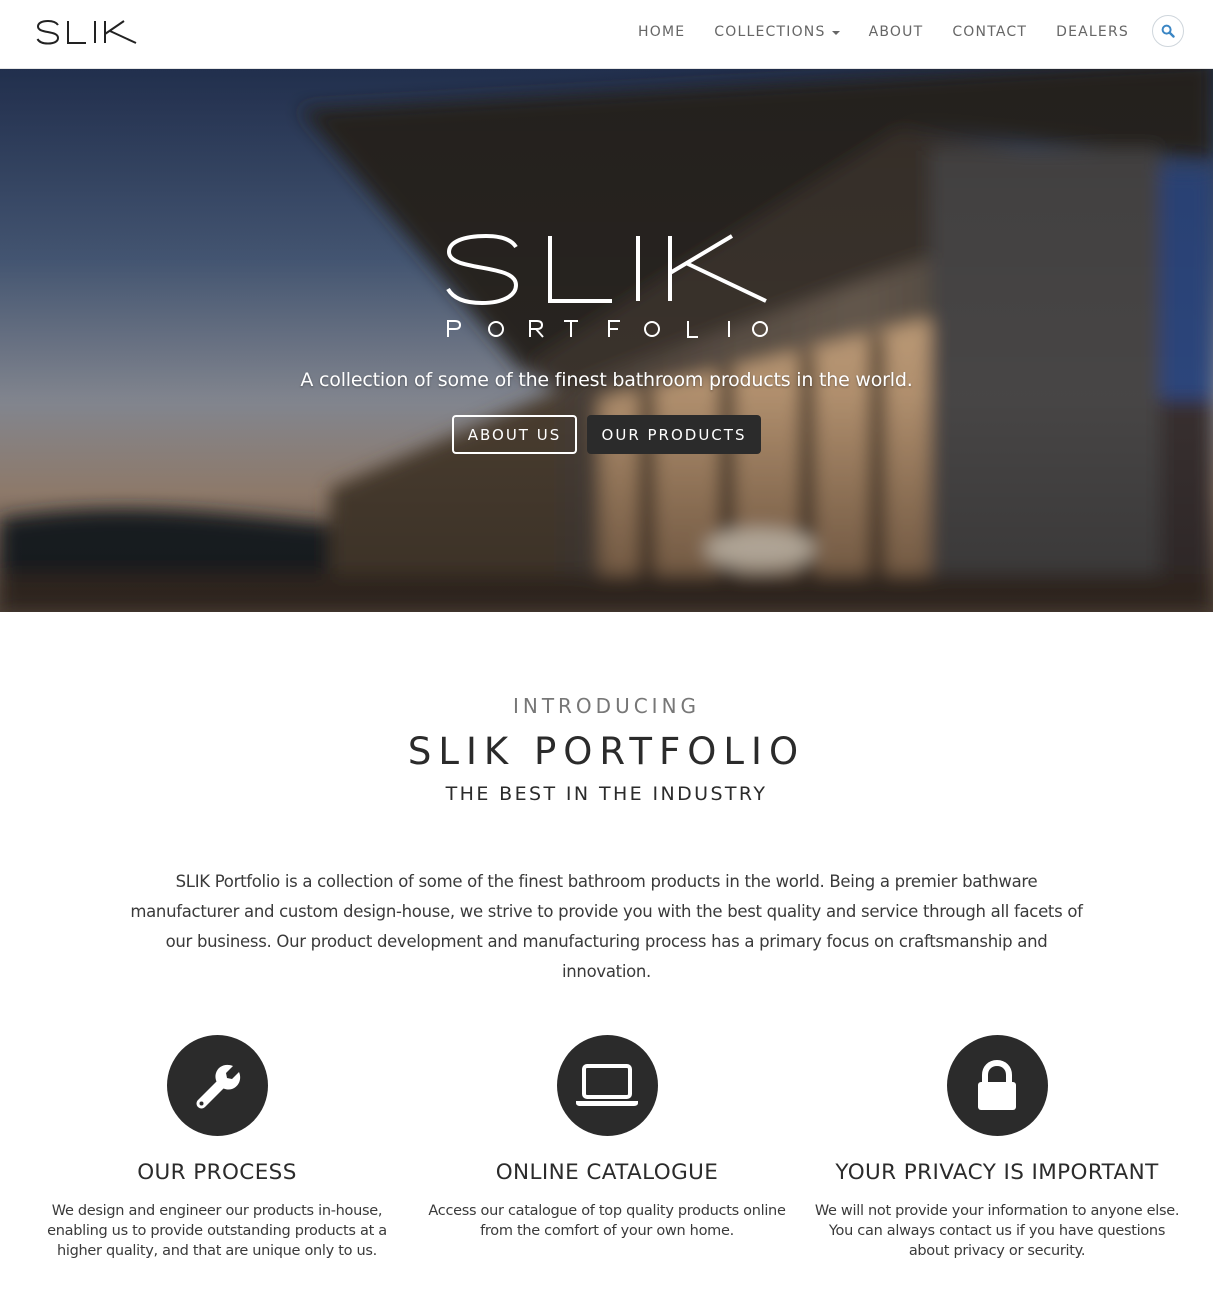 This screenshot has height=1308, width=1213. I want to click on wrench-icon, so click(218, 1086).